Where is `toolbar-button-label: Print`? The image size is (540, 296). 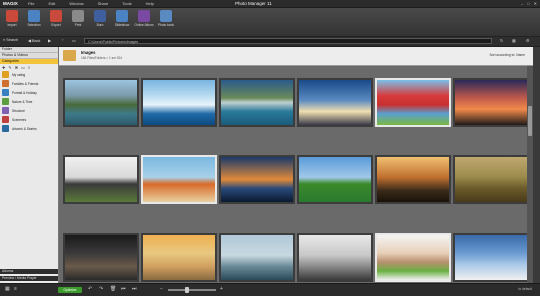 toolbar-button-label: Print is located at coordinates (78, 25).